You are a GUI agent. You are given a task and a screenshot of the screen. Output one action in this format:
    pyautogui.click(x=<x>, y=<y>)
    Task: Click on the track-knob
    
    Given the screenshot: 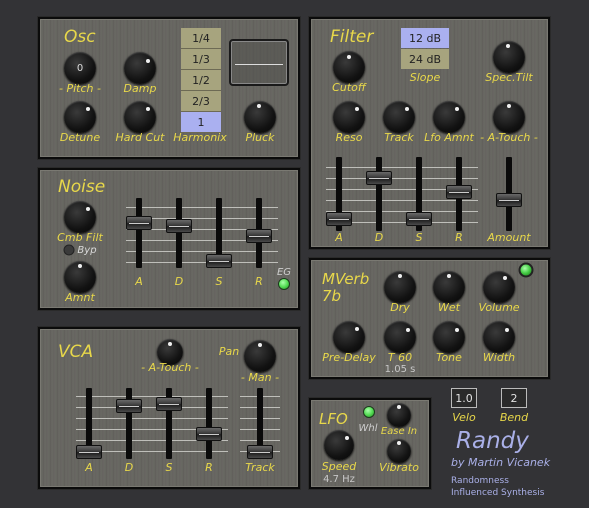 What is the action you would take?
    pyautogui.click(x=399, y=117)
    